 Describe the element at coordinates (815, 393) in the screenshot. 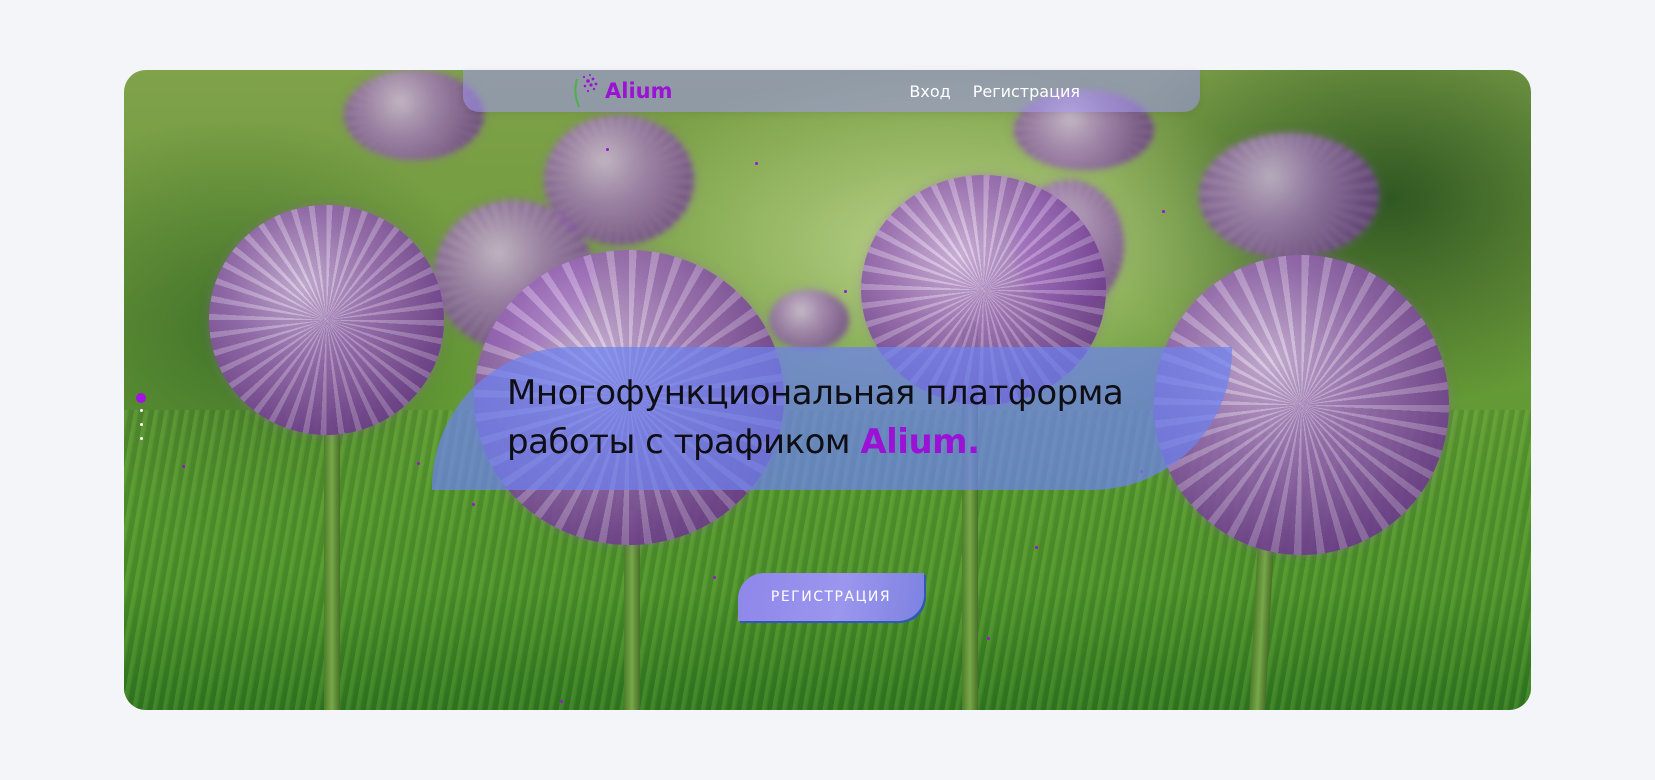

I see `hero-title-line1: Многофункциональная платформа` at that location.